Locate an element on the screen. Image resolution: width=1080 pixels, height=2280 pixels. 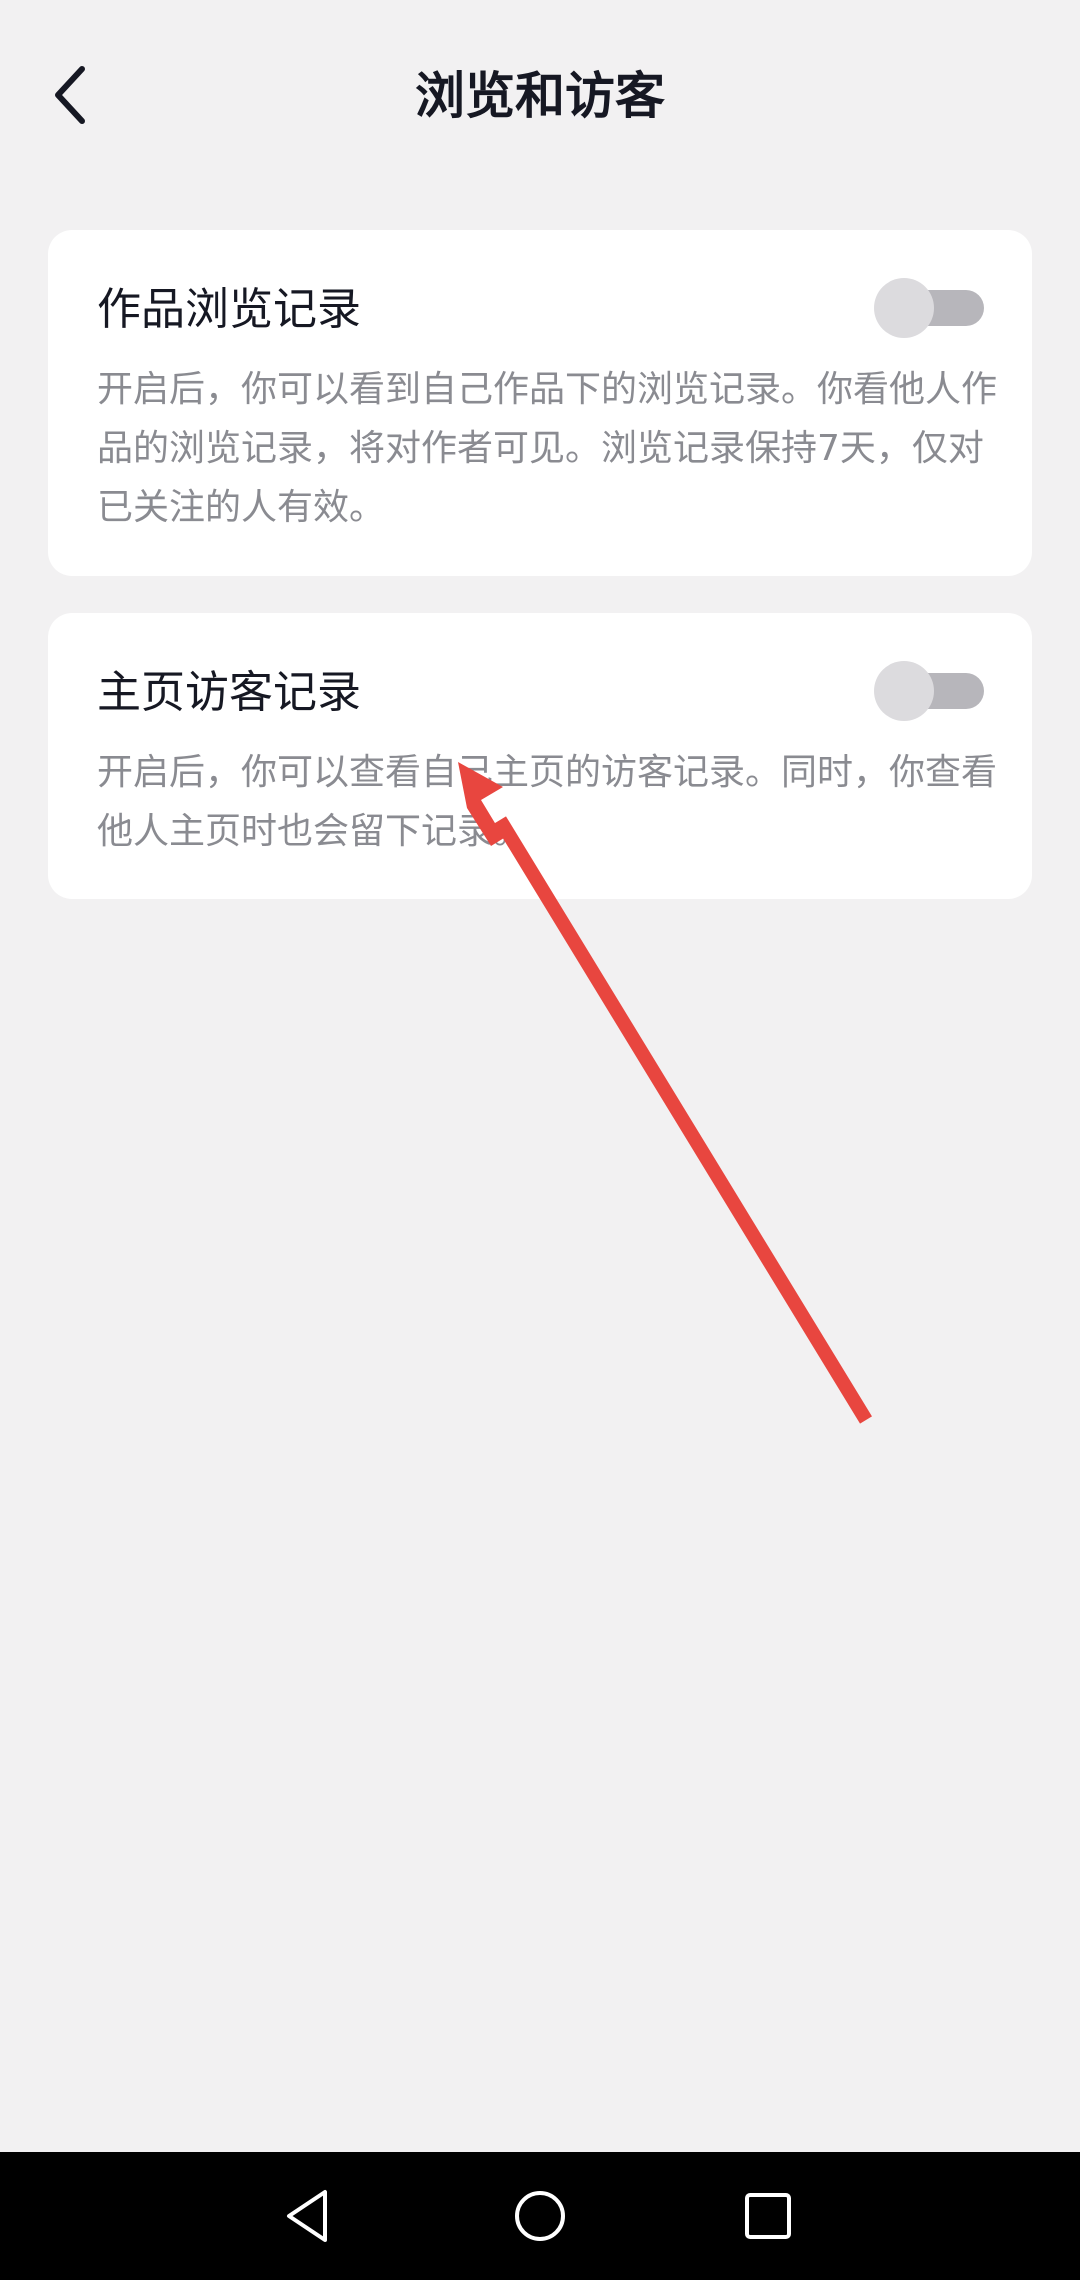
triangle-back-icon is located at coordinates (307, 2216).